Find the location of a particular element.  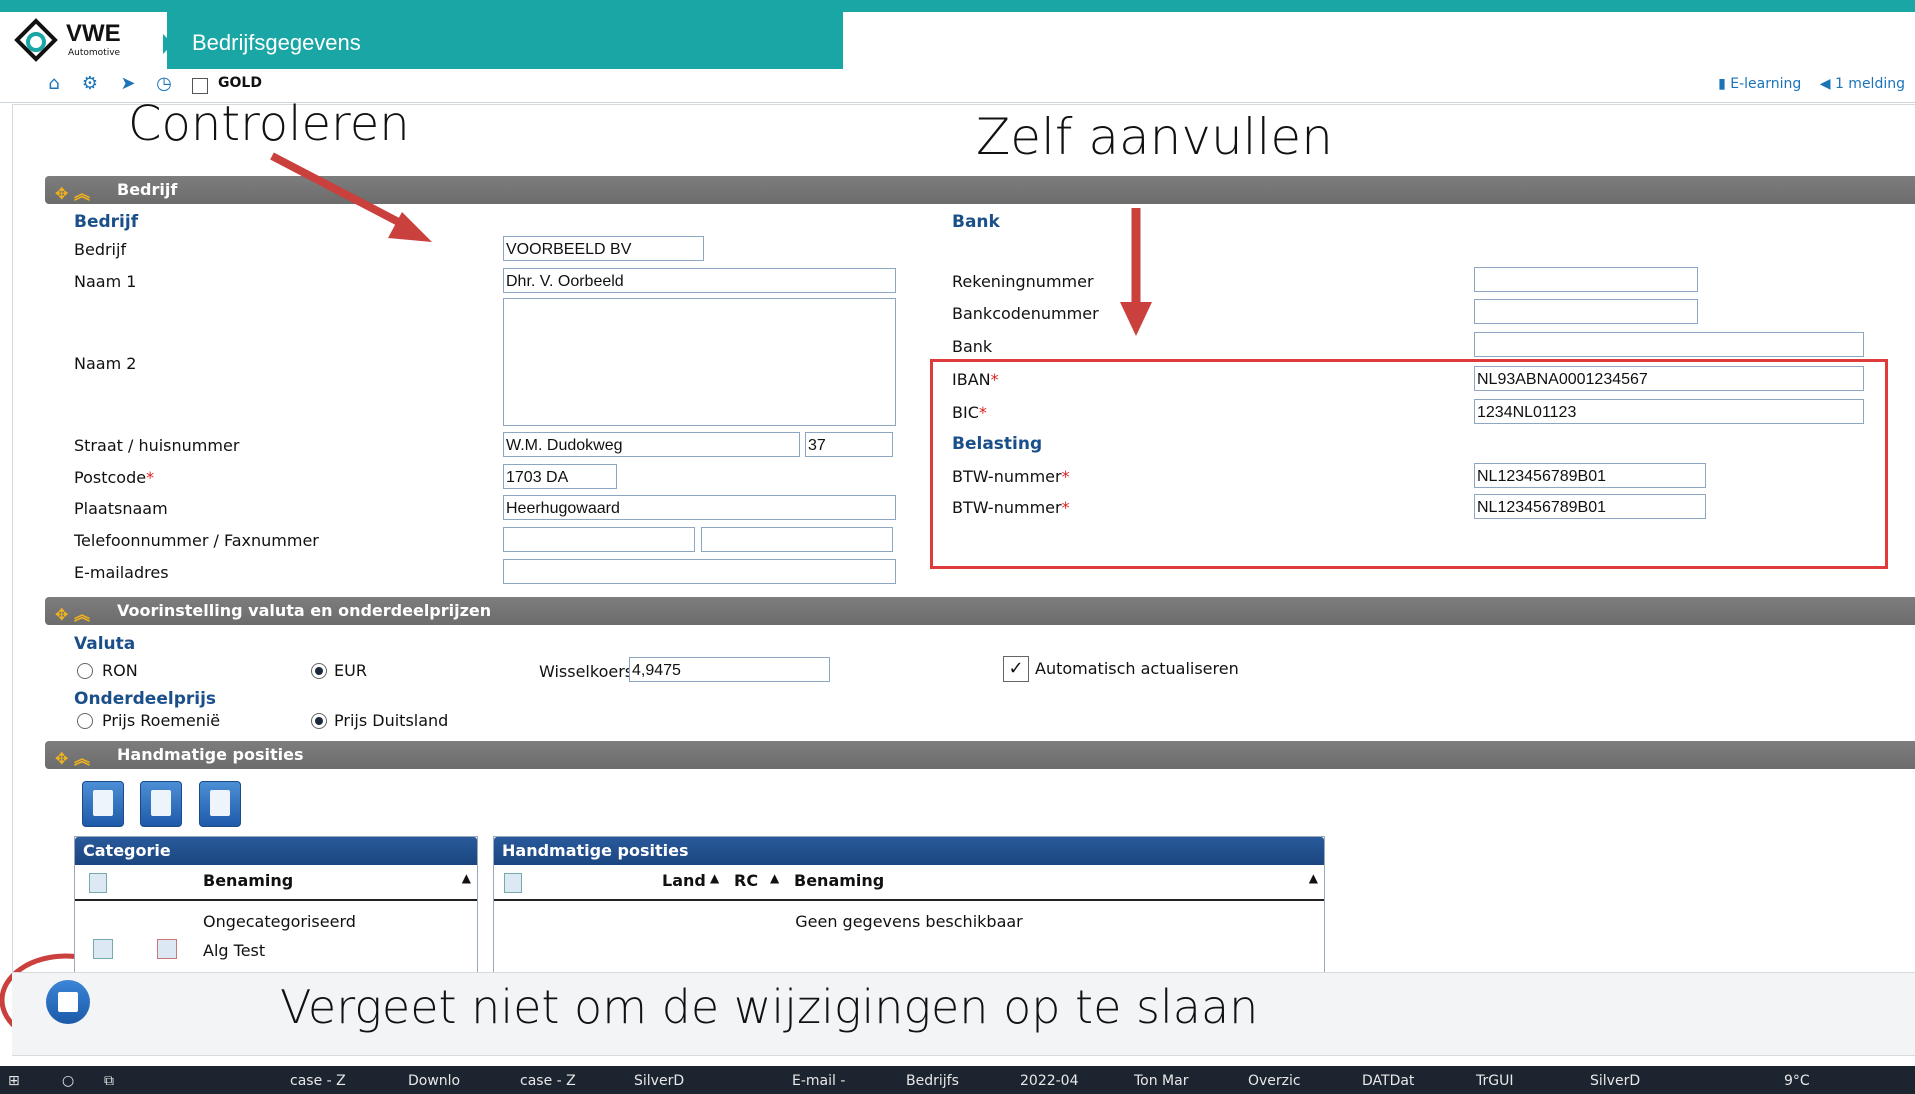

label-bedrijf: Bedrijf is located at coordinates (100, 249).